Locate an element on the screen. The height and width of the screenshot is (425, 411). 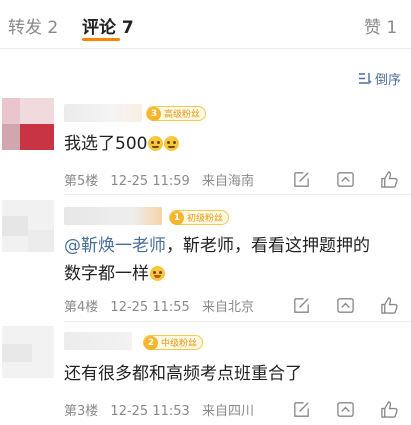
tab-reposts: 转发 2 is located at coordinates (33, 25).